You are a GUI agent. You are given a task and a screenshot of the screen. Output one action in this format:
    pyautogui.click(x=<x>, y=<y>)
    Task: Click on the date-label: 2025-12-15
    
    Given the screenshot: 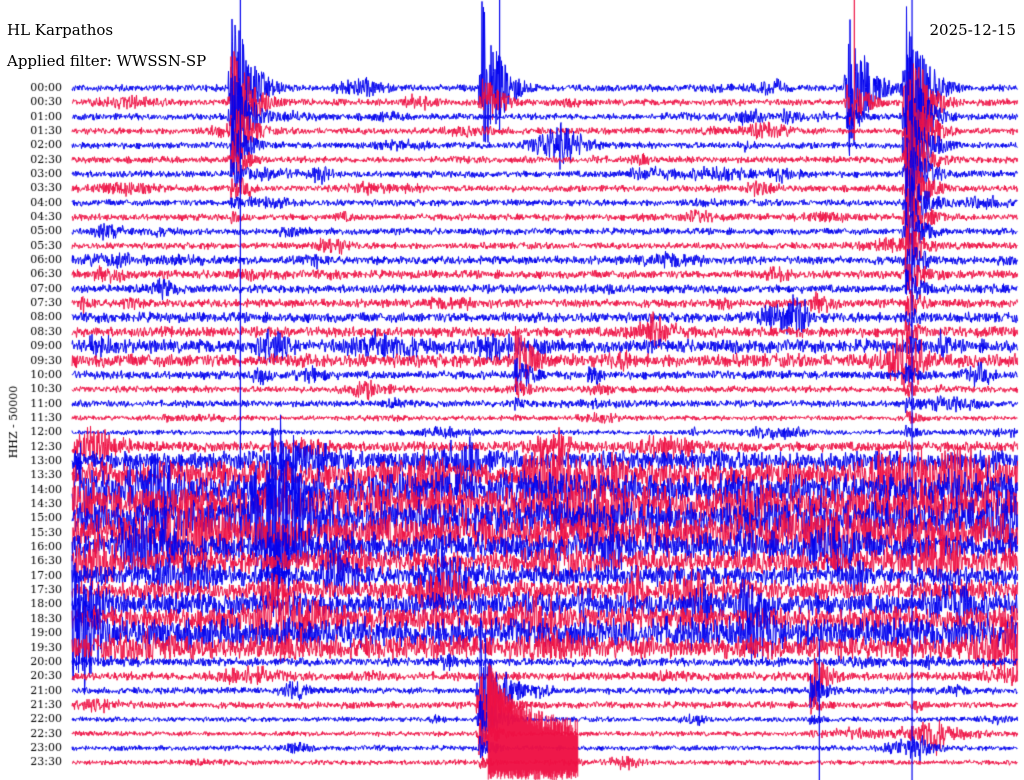 What is the action you would take?
    pyautogui.click(x=972, y=30)
    